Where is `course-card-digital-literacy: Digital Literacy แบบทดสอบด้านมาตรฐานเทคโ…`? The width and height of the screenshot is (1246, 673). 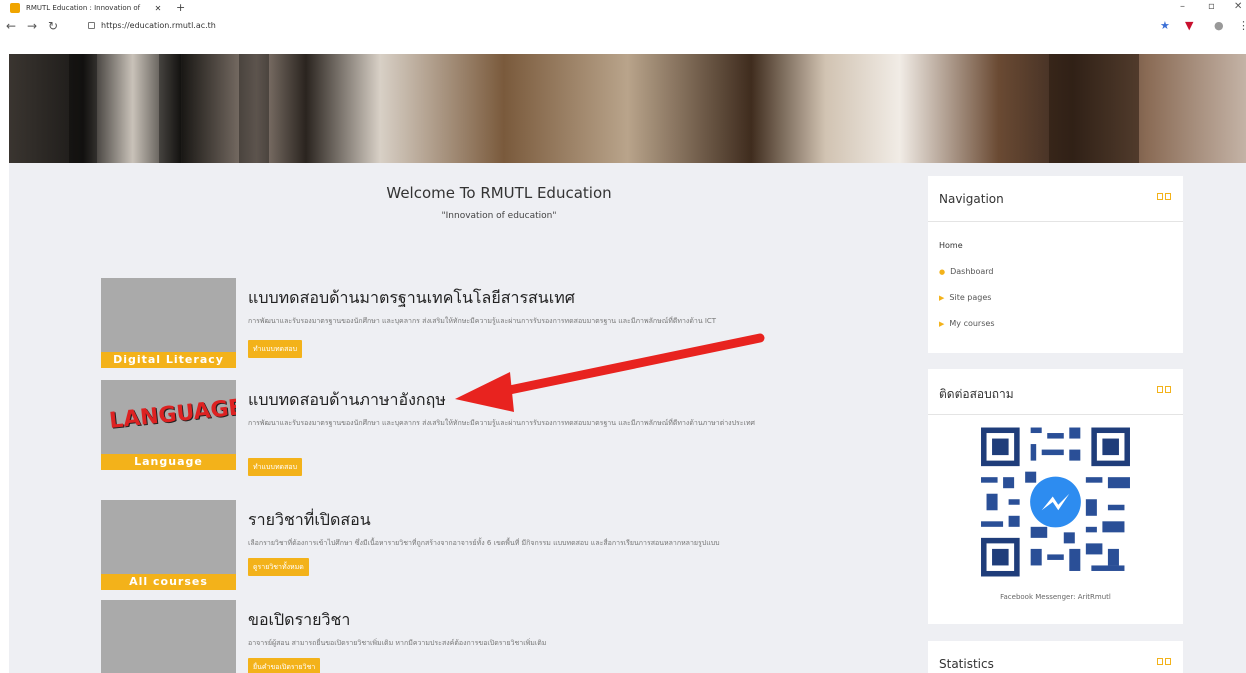 course-card-digital-literacy: Digital Literacy แบบทดสอบด้านมาตรฐานเทคโ… is located at coordinates (496, 323).